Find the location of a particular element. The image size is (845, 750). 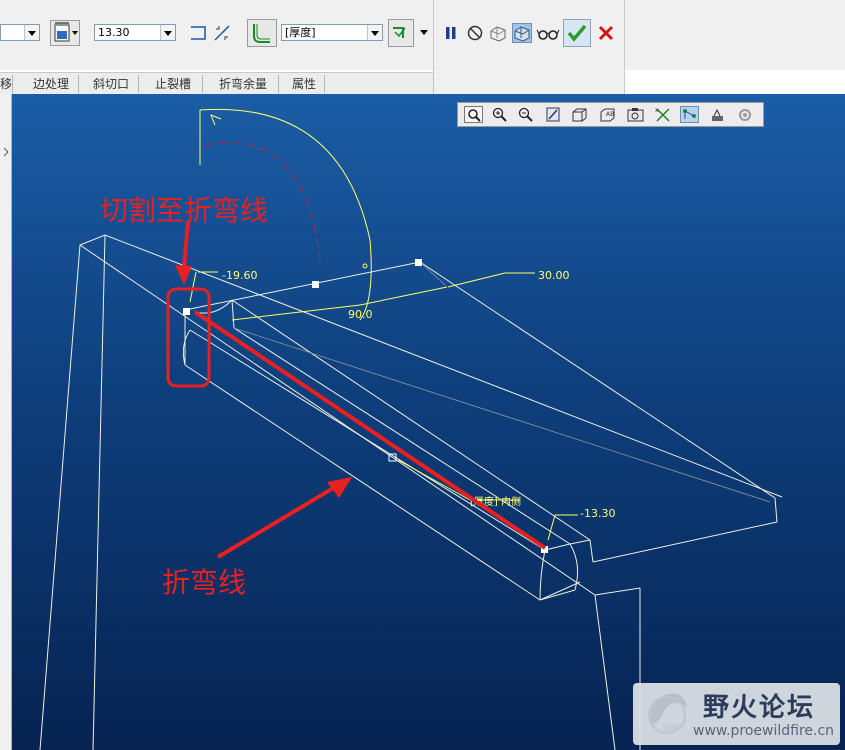

radius-side-icon is located at coordinates (399, 32).